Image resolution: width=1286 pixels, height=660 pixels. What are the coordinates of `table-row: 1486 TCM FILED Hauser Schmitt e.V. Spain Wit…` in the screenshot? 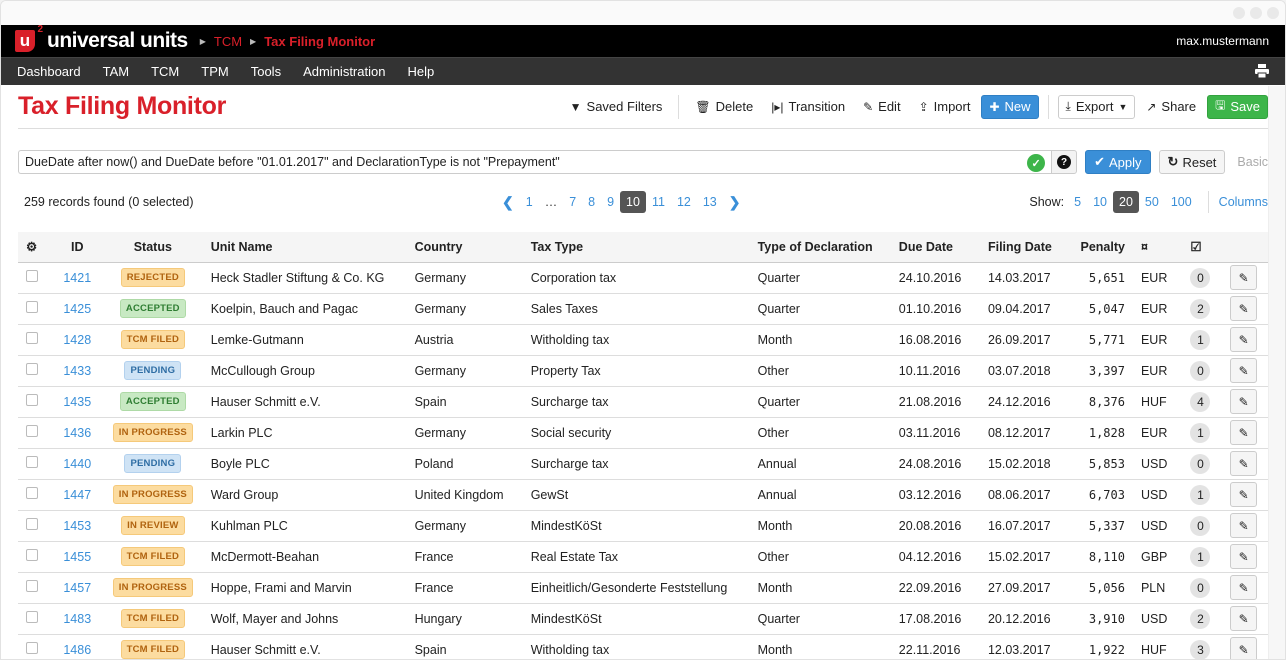 It's located at (643, 646).